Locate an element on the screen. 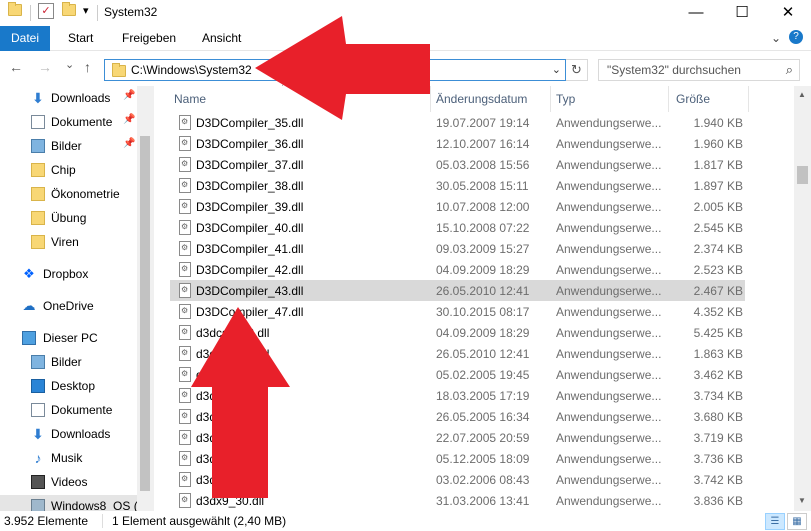 The height and width of the screenshot is (531, 811). nav-scrollbar-thumb is located at coordinates (145, 313).